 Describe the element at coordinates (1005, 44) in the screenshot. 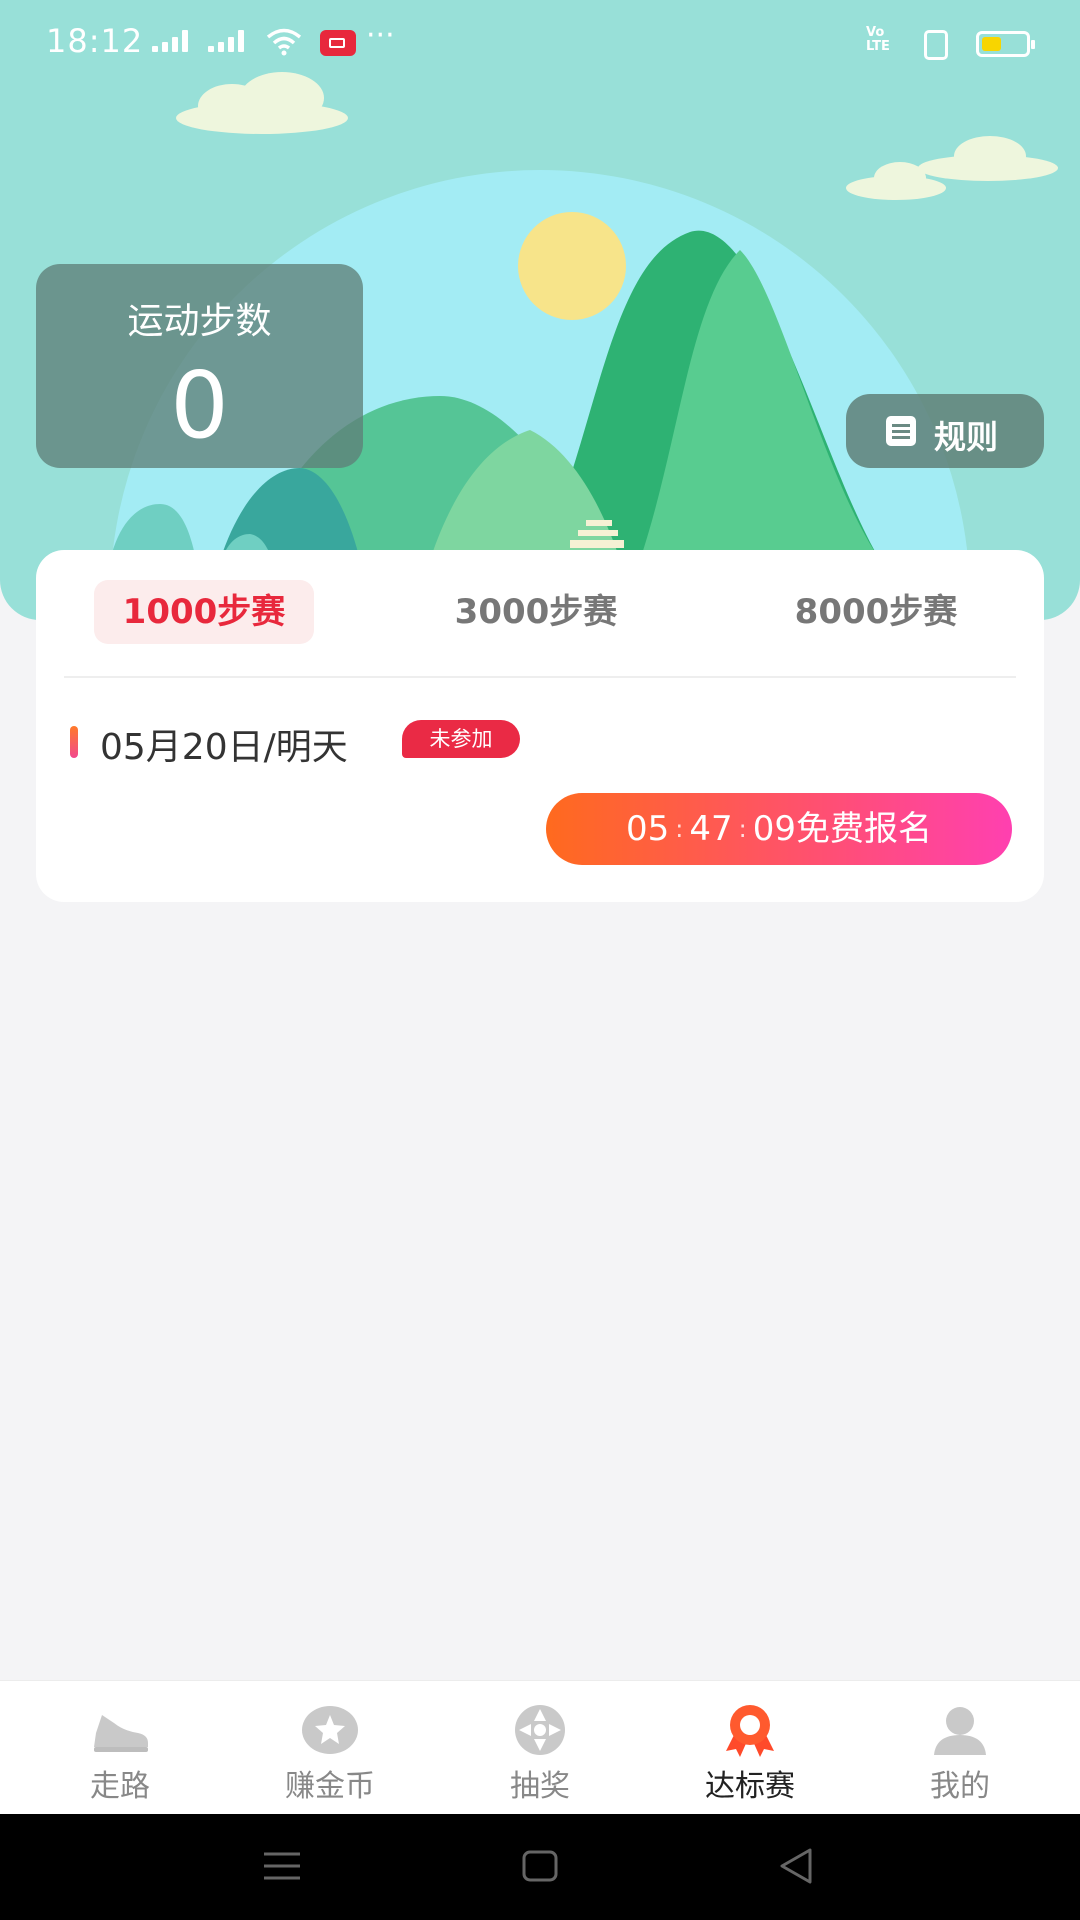

I see `battery-icon` at that location.